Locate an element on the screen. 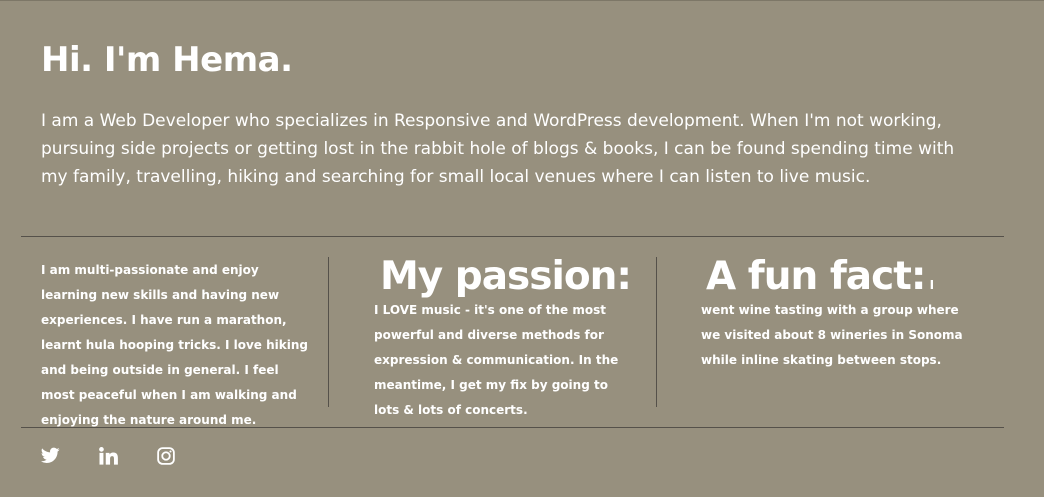  social-links is located at coordinates (128, 458).